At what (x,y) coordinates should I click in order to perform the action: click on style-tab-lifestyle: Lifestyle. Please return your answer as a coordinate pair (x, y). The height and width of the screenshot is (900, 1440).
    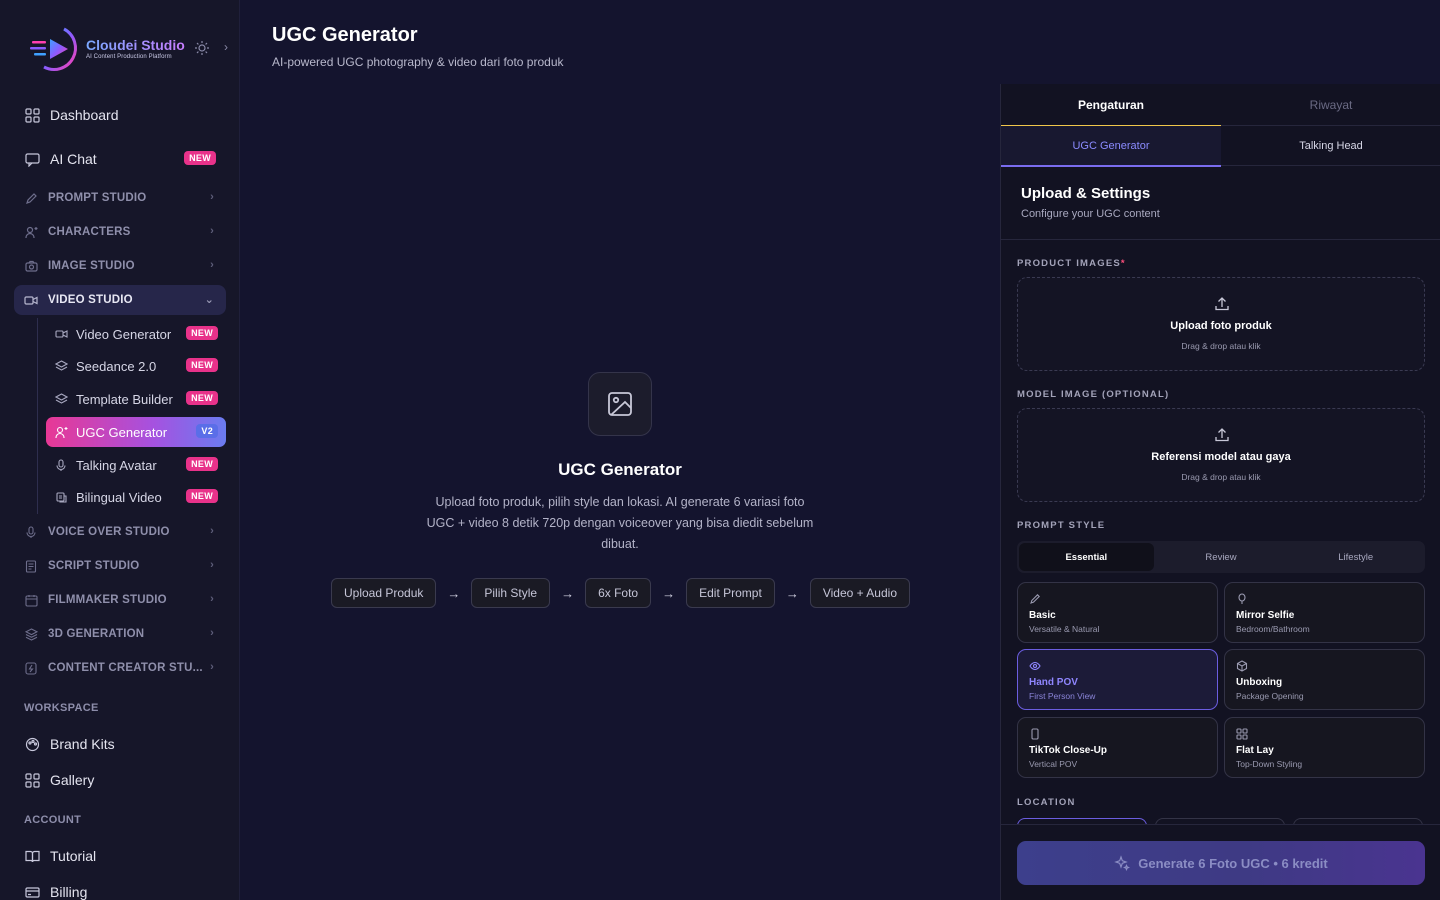
    Looking at the image, I should click on (1355, 557).